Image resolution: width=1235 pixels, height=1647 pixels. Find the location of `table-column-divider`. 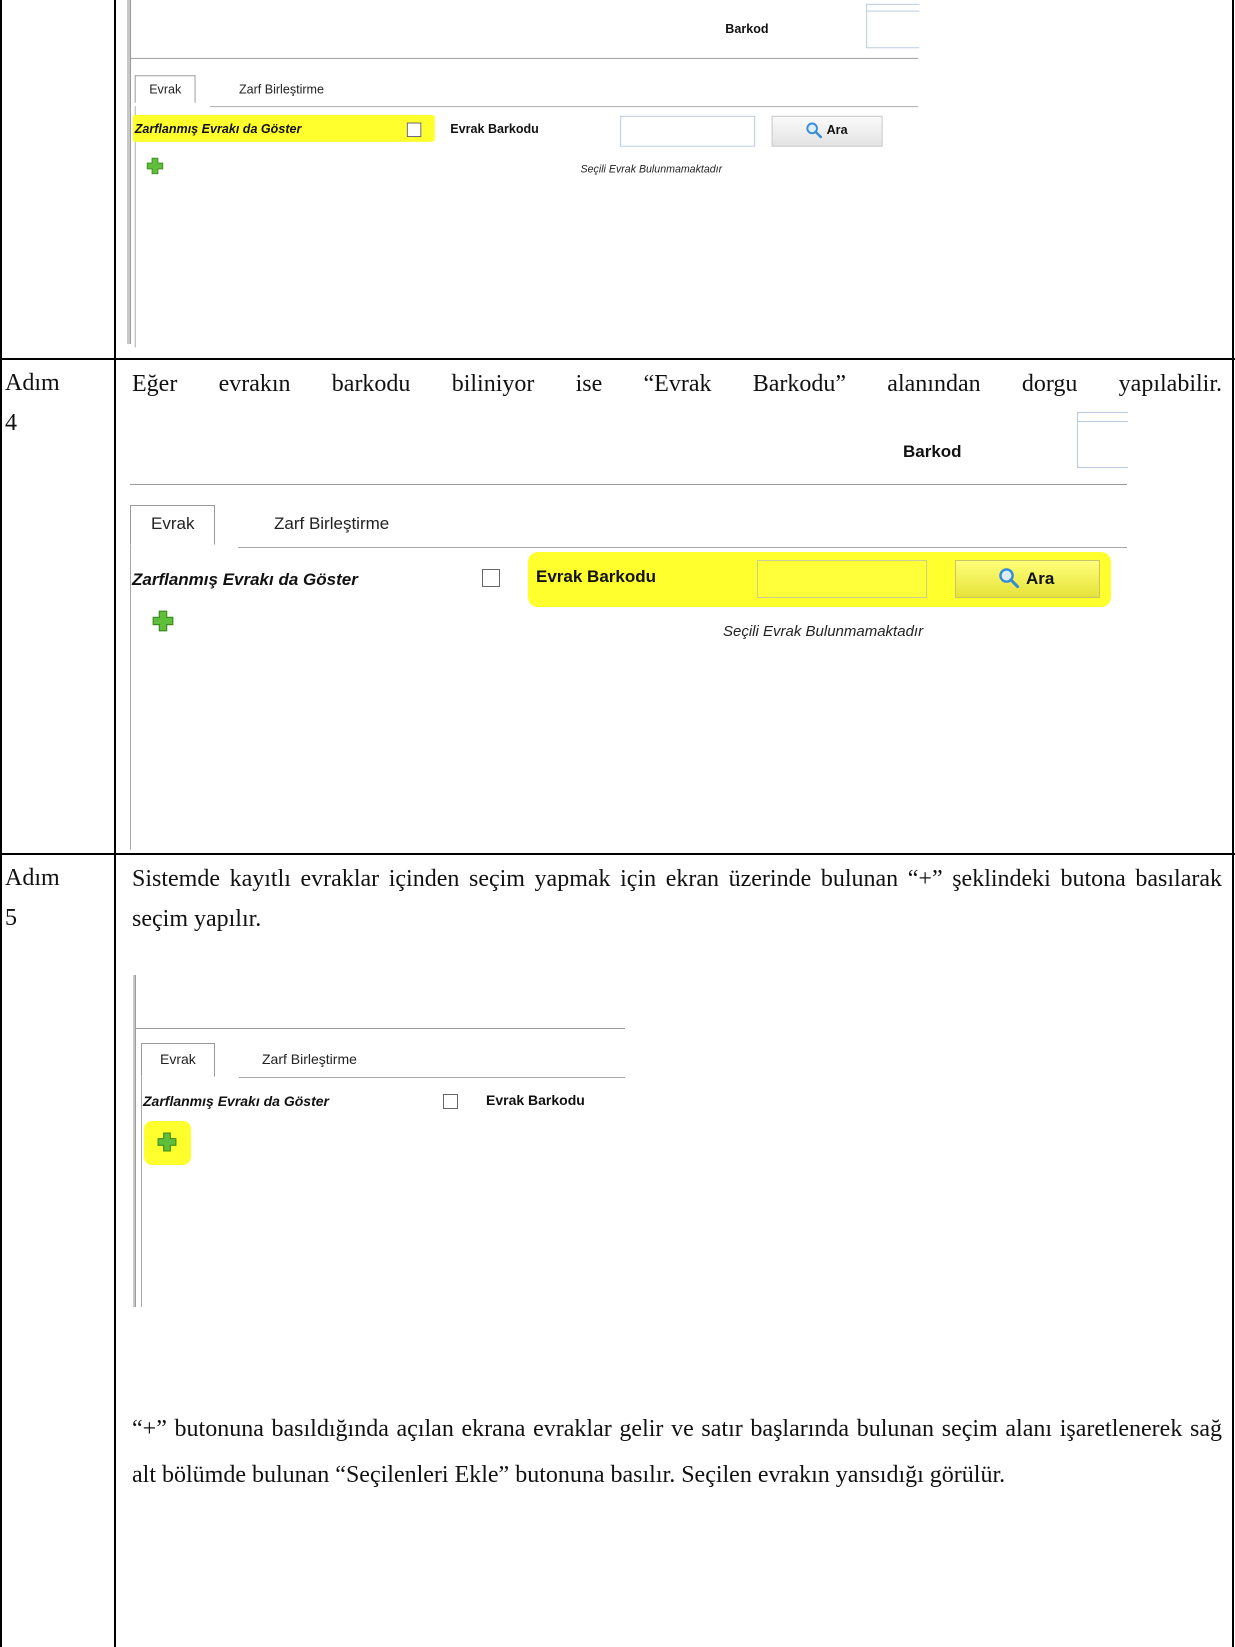

table-column-divider is located at coordinates (115, 823).